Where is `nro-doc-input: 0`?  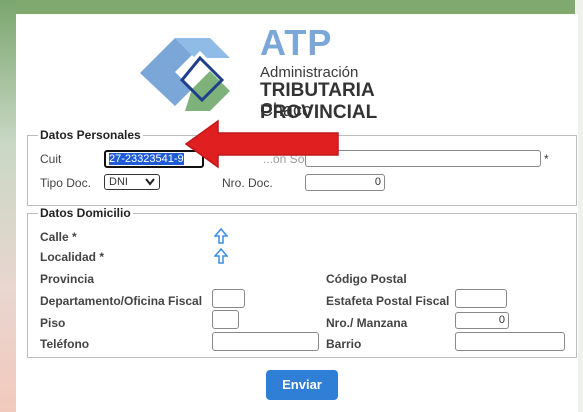 nro-doc-input: 0 is located at coordinates (345, 182).